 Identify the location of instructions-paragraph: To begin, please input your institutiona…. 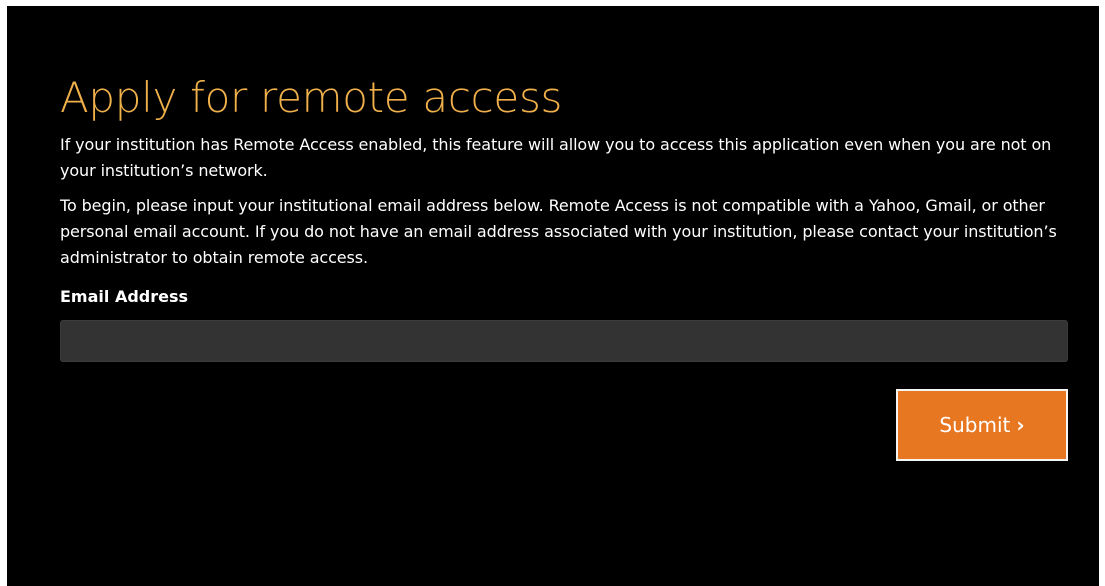
(558, 231).